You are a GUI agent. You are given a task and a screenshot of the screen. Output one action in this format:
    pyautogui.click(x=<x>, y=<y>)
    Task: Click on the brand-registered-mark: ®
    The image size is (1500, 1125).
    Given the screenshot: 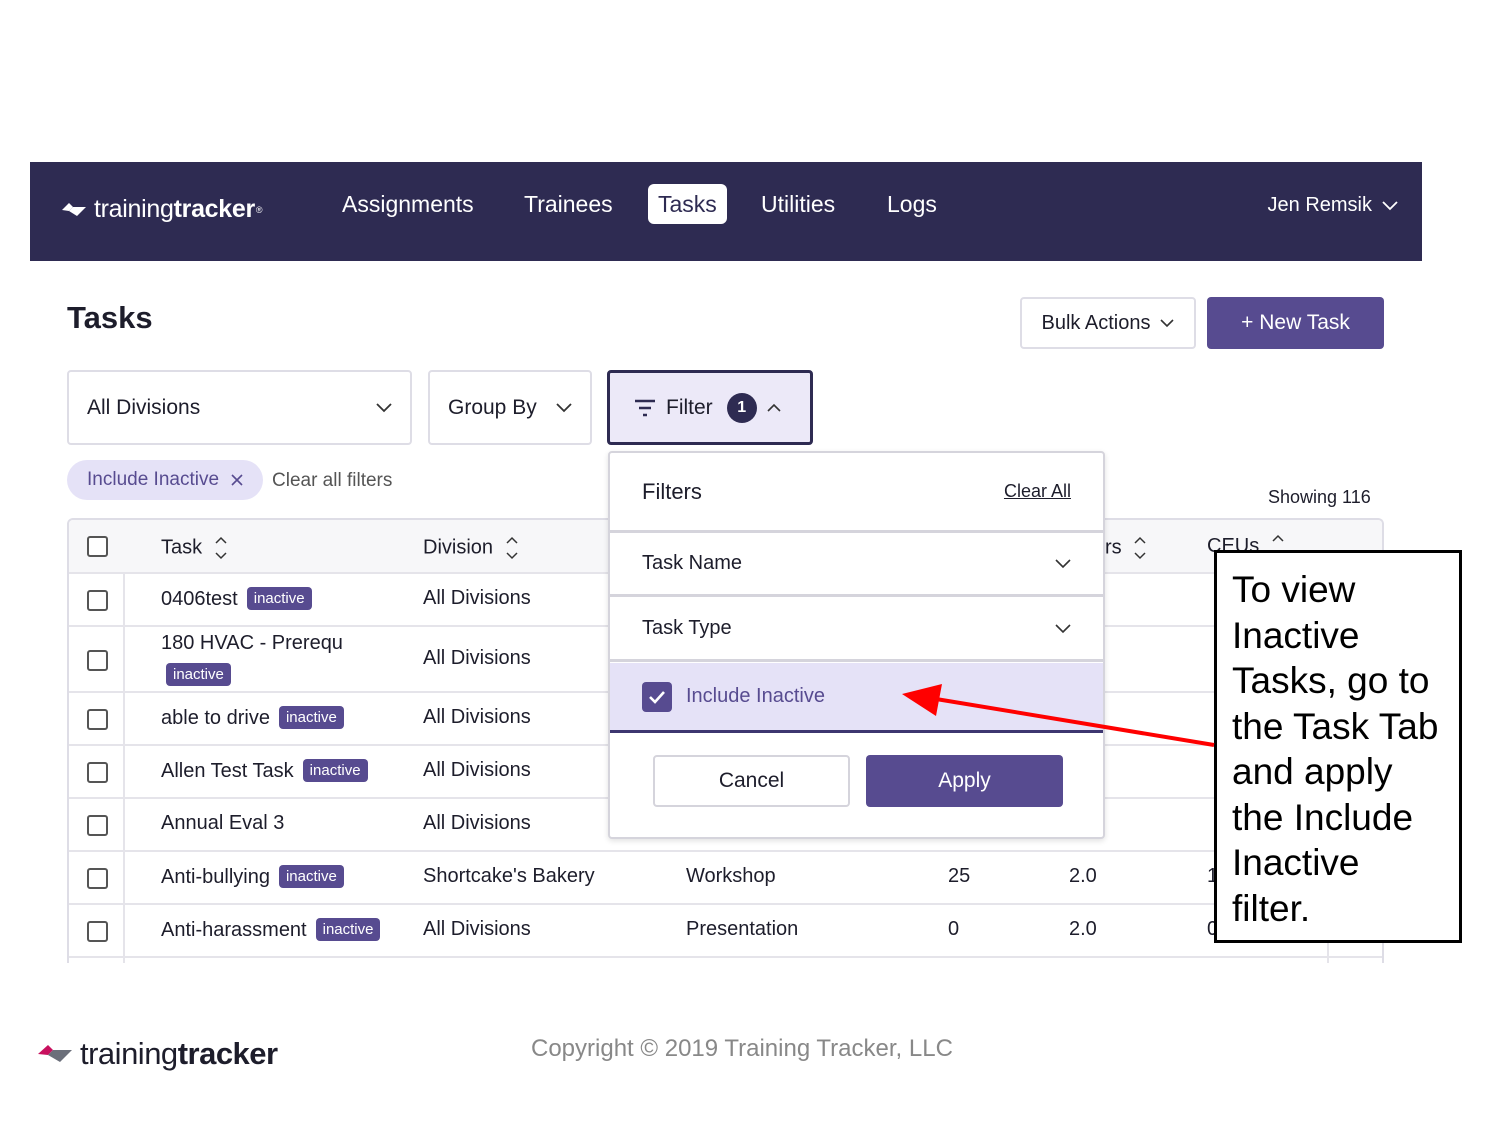 What is the action you would take?
    pyautogui.click(x=259, y=209)
    